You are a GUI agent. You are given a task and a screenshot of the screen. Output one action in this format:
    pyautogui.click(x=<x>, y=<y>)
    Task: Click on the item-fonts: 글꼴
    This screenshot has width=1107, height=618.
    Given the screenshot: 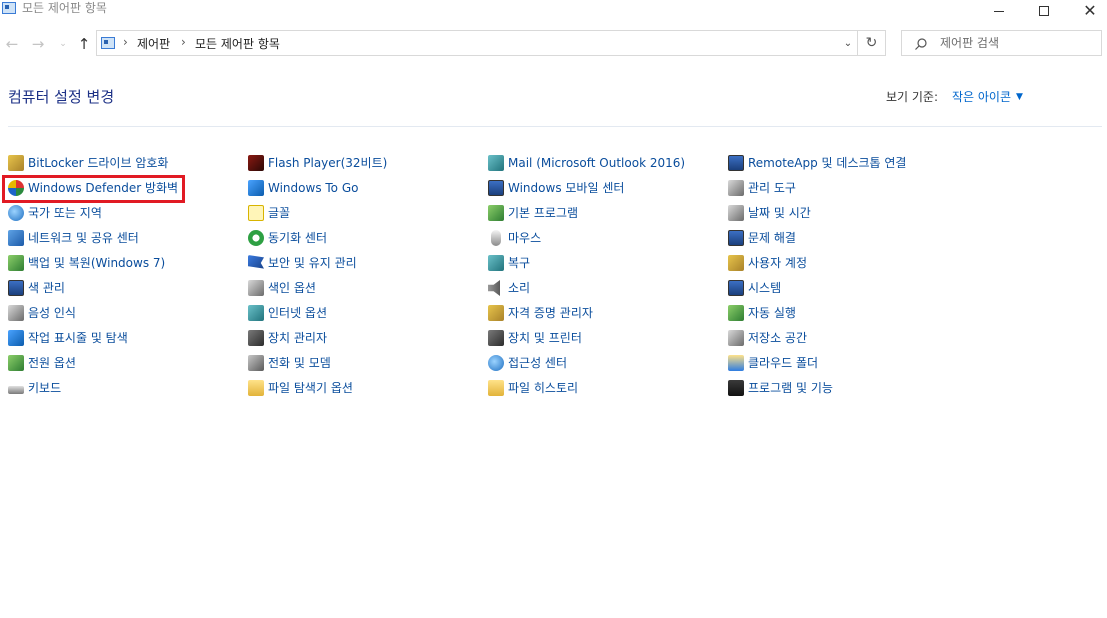 What is the action you would take?
    pyautogui.click(x=269, y=213)
    